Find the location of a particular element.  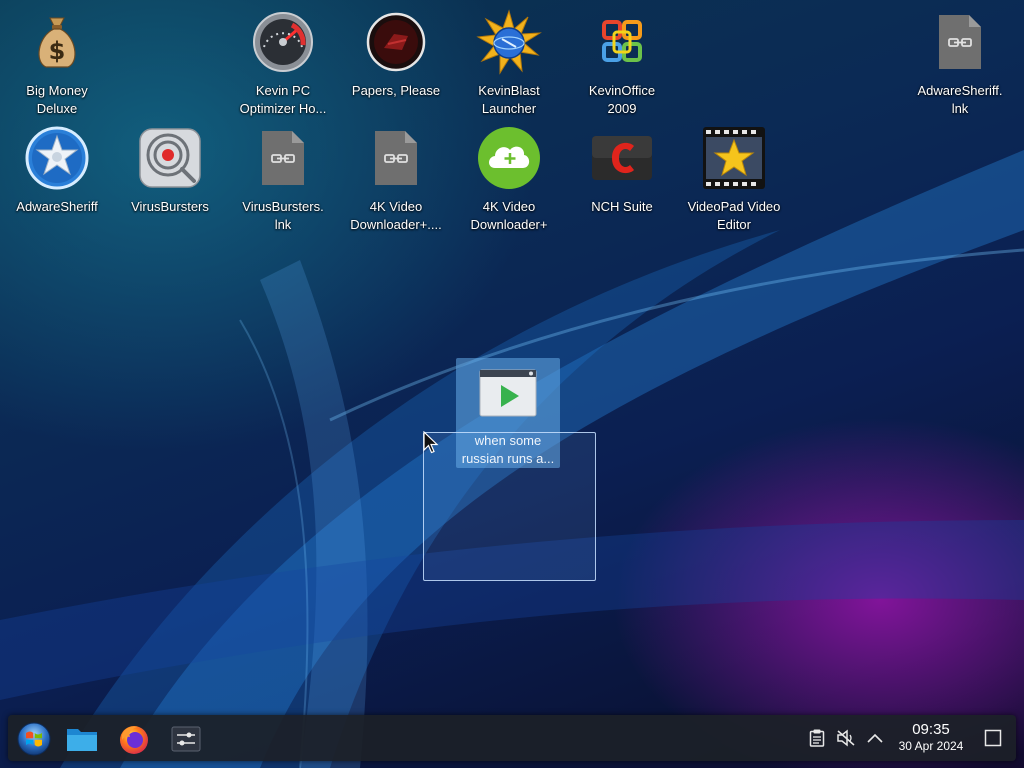

desktop-icon-virusbursters: VirusBursters is located at coordinates (170, 170).